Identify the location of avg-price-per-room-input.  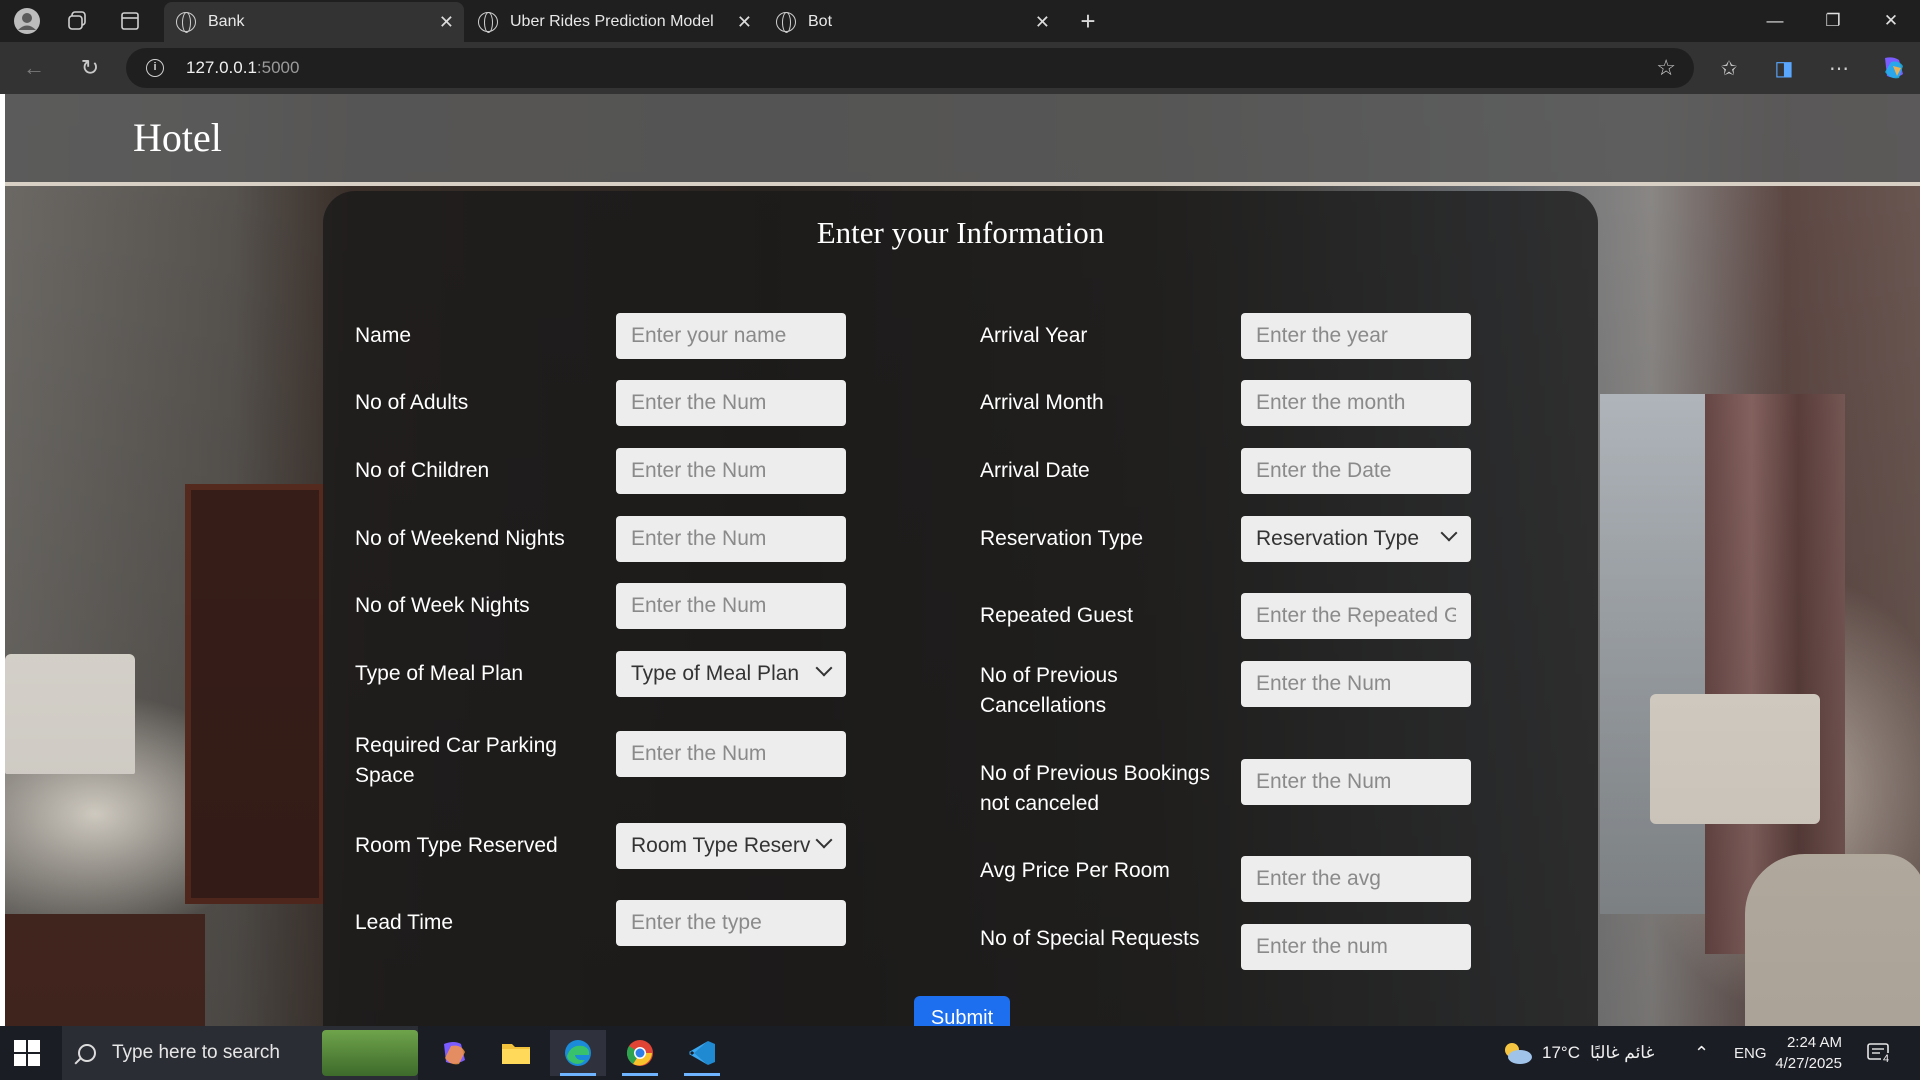
(1356, 879).